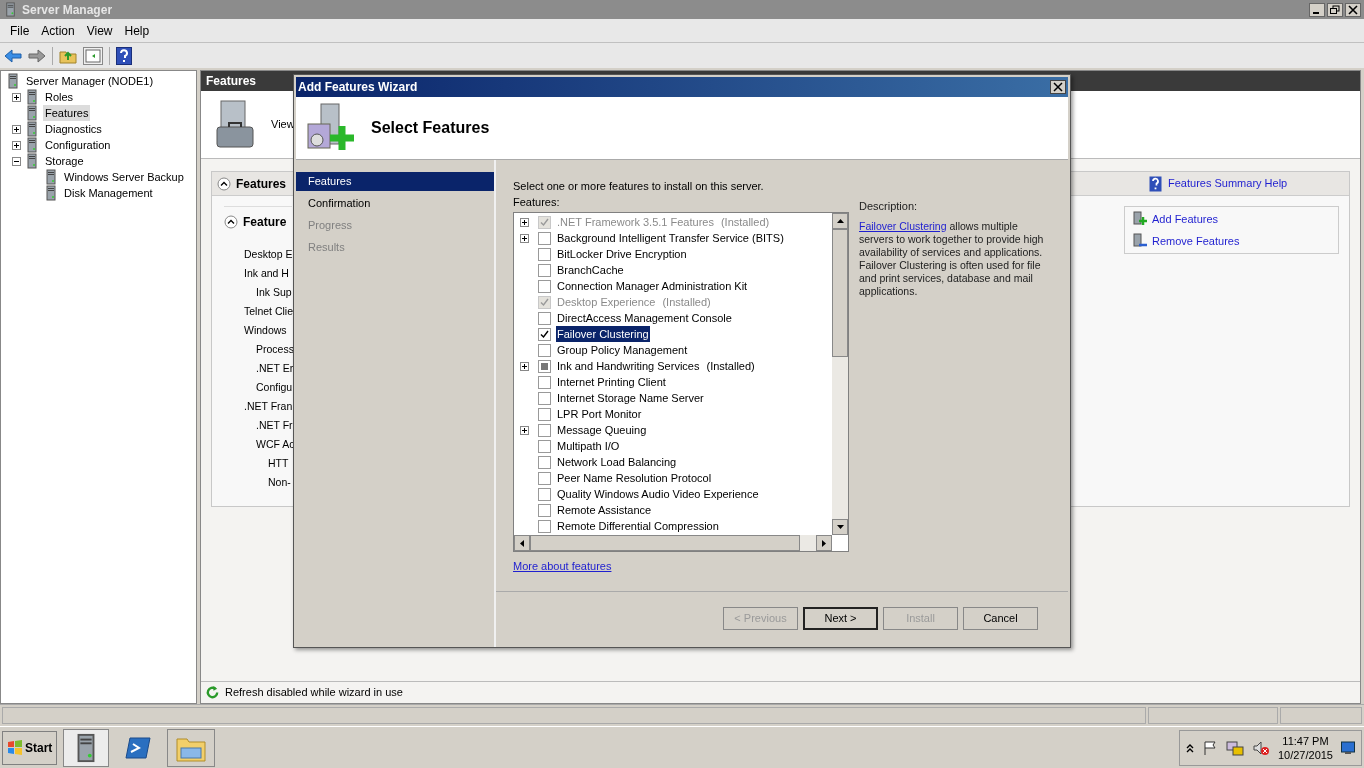  I want to click on minimize-icon, so click(1317, 9).